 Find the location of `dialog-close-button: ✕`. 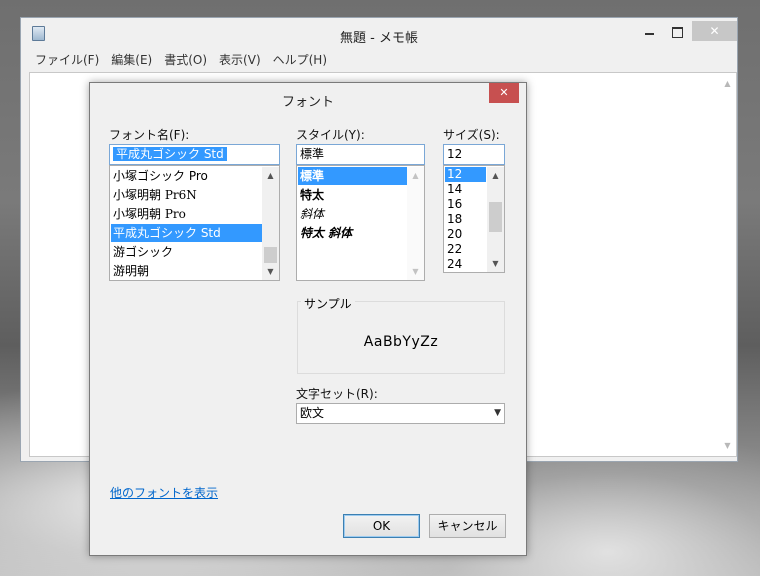

dialog-close-button: ✕ is located at coordinates (504, 93).